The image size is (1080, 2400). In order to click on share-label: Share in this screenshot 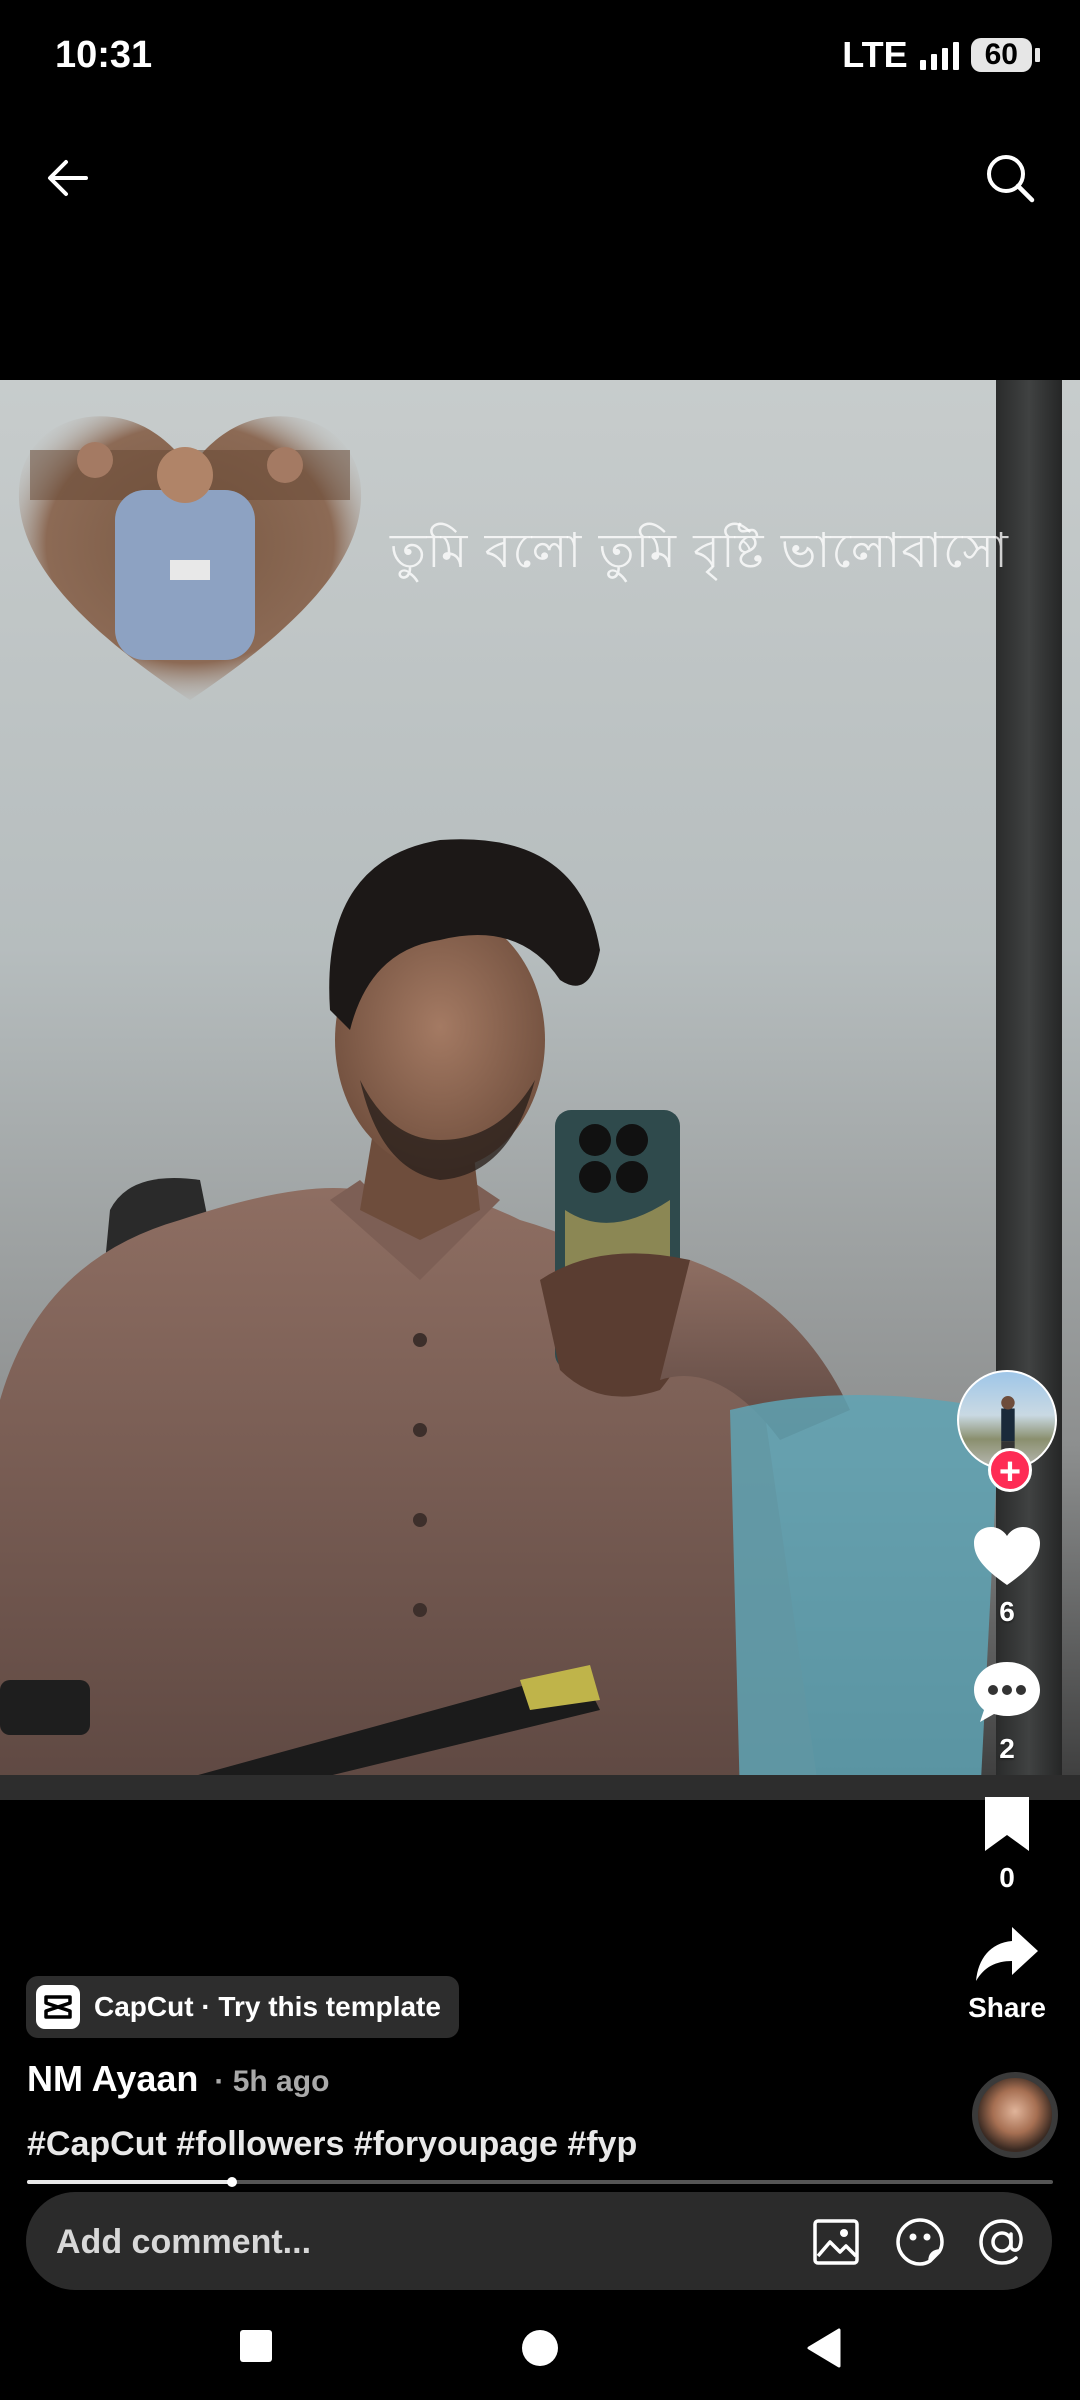, I will do `click(1007, 2007)`.